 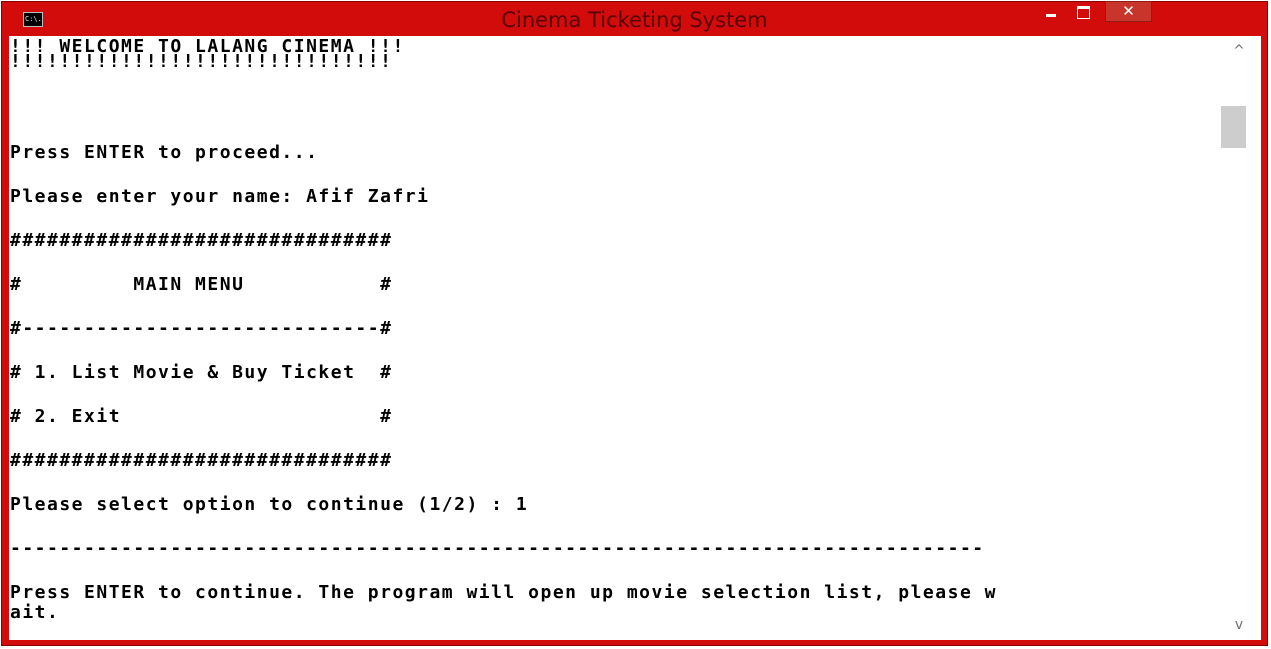 What do you see at coordinates (201, 328) in the screenshot?
I see `console-line: #-----------------------------#` at bounding box center [201, 328].